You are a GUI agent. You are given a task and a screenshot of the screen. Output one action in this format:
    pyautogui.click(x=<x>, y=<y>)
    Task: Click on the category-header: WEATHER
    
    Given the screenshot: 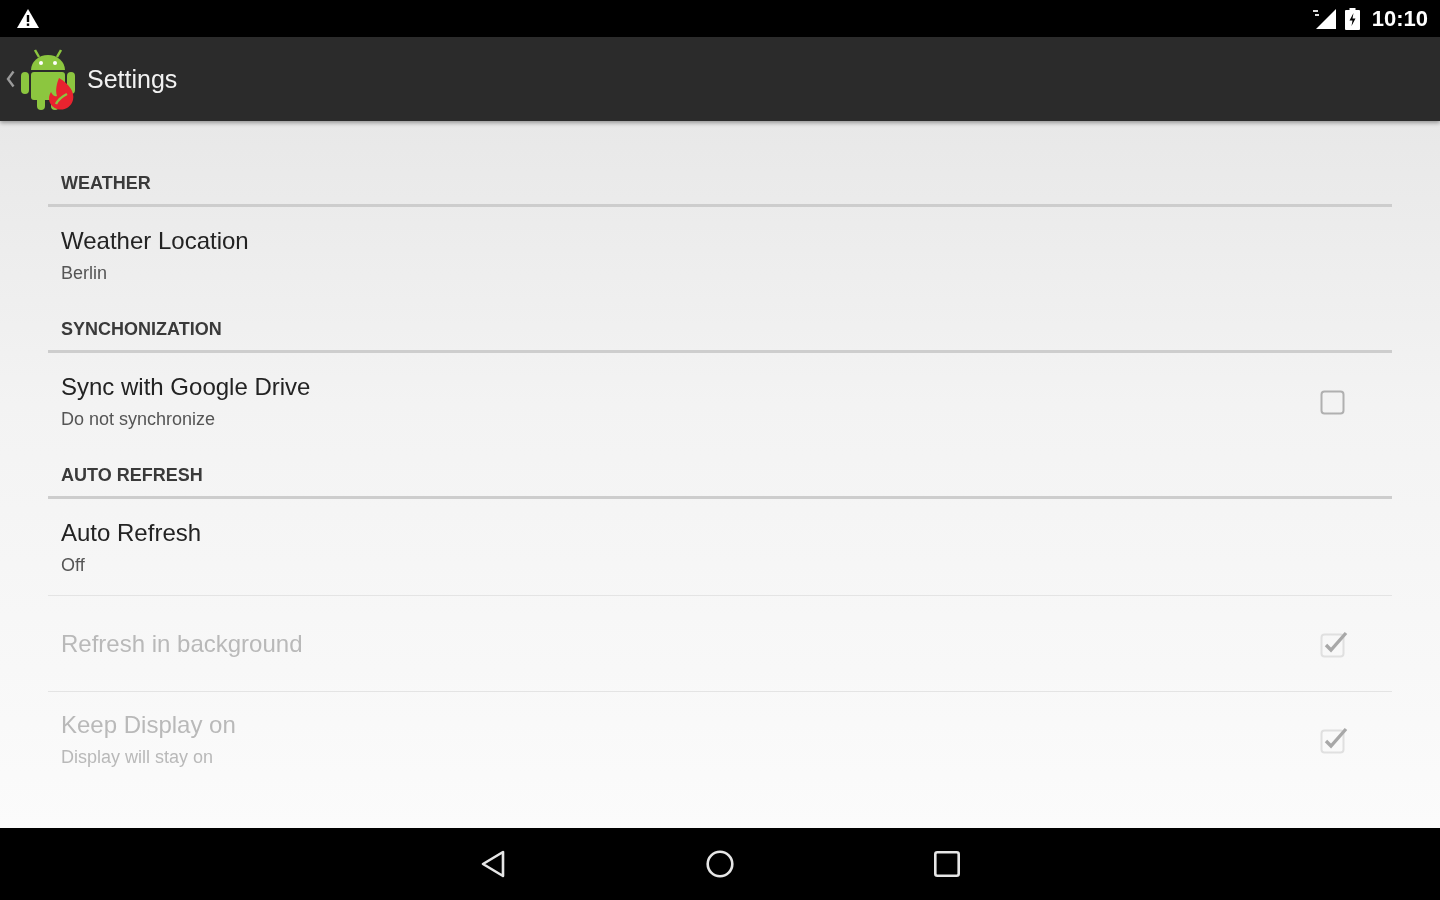 What is the action you would take?
    pyautogui.click(x=720, y=187)
    